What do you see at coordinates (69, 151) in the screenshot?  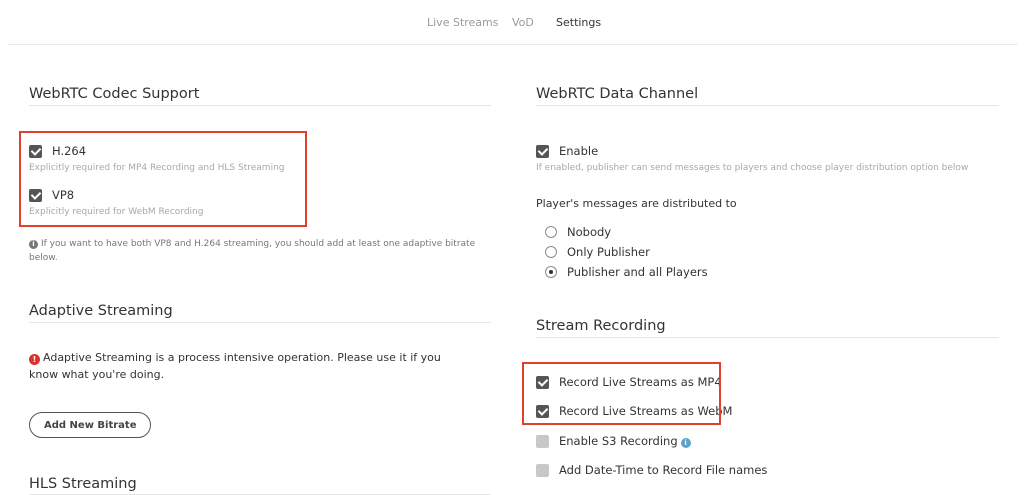 I see `h264-label: H.264` at bounding box center [69, 151].